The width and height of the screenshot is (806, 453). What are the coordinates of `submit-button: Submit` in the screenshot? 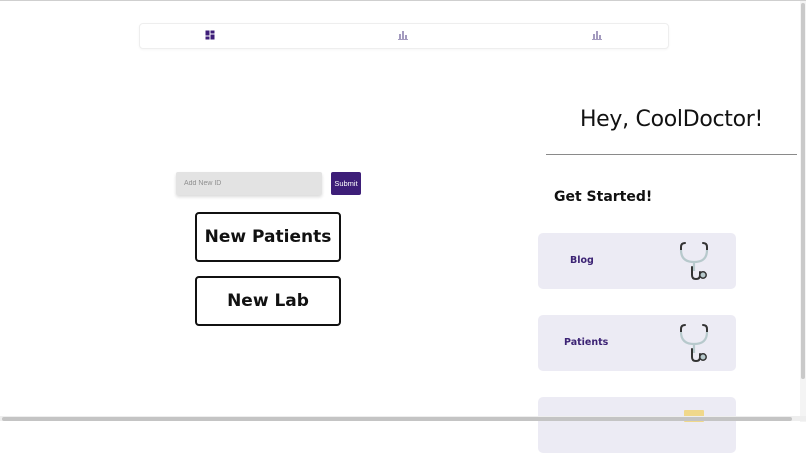 It's located at (346, 183).